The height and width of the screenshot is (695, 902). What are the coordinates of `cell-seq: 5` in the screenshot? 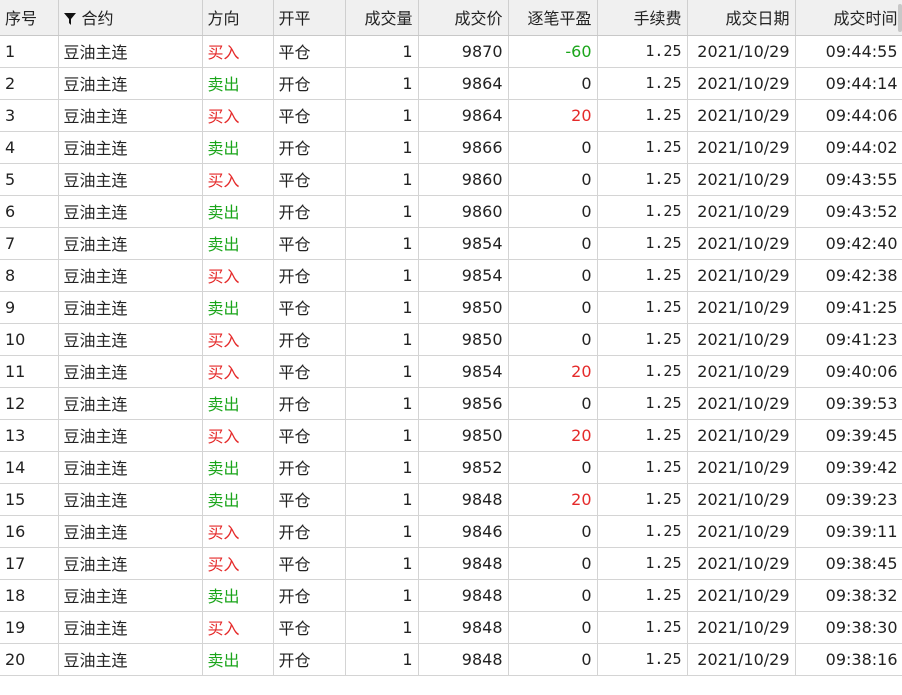 It's located at (29, 179).